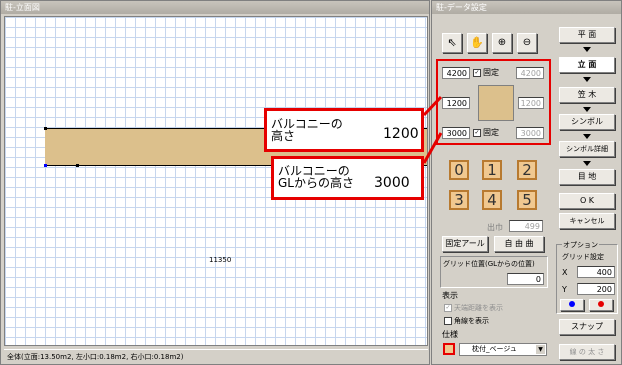  What do you see at coordinates (448, 308) in the screenshot?
I see `check-icon: ✓` at bounding box center [448, 308].